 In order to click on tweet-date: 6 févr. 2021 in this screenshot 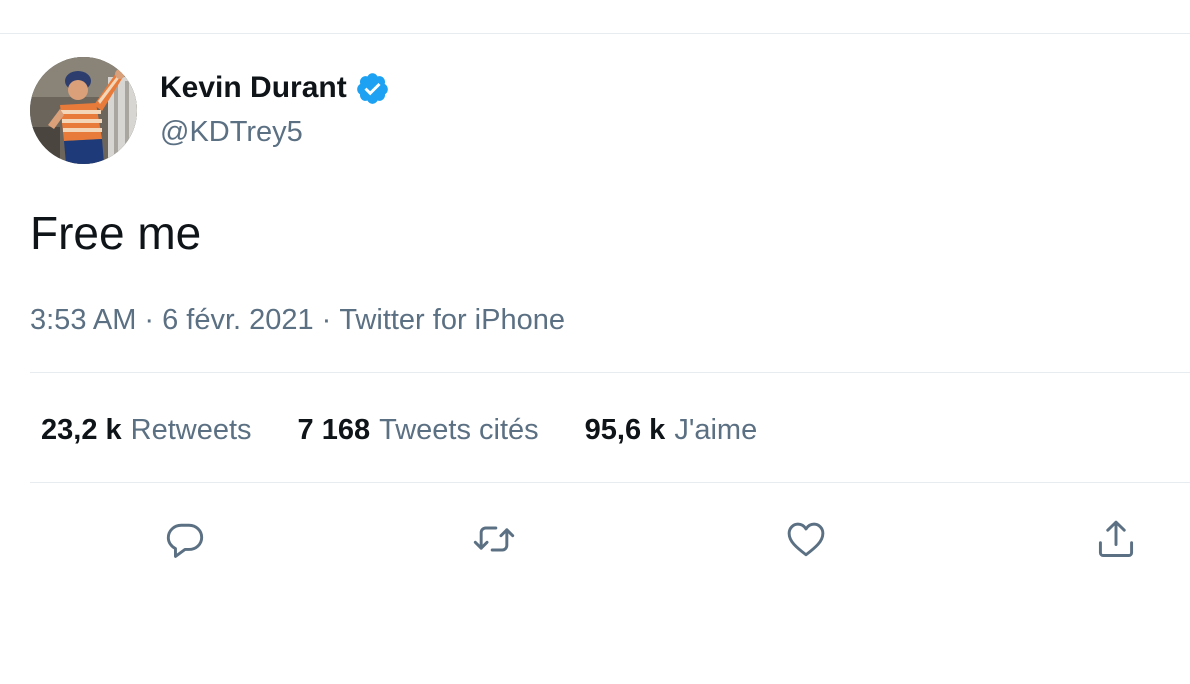, I will do `click(238, 320)`.